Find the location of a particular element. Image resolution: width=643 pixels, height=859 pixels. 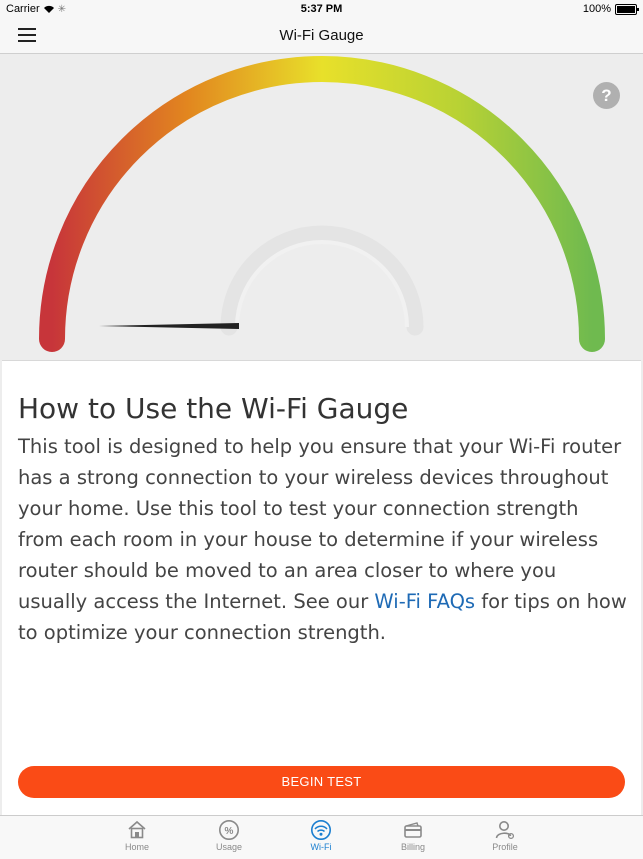

wifi-faqs-link: Wi-Fi FAQs is located at coordinates (424, 601).